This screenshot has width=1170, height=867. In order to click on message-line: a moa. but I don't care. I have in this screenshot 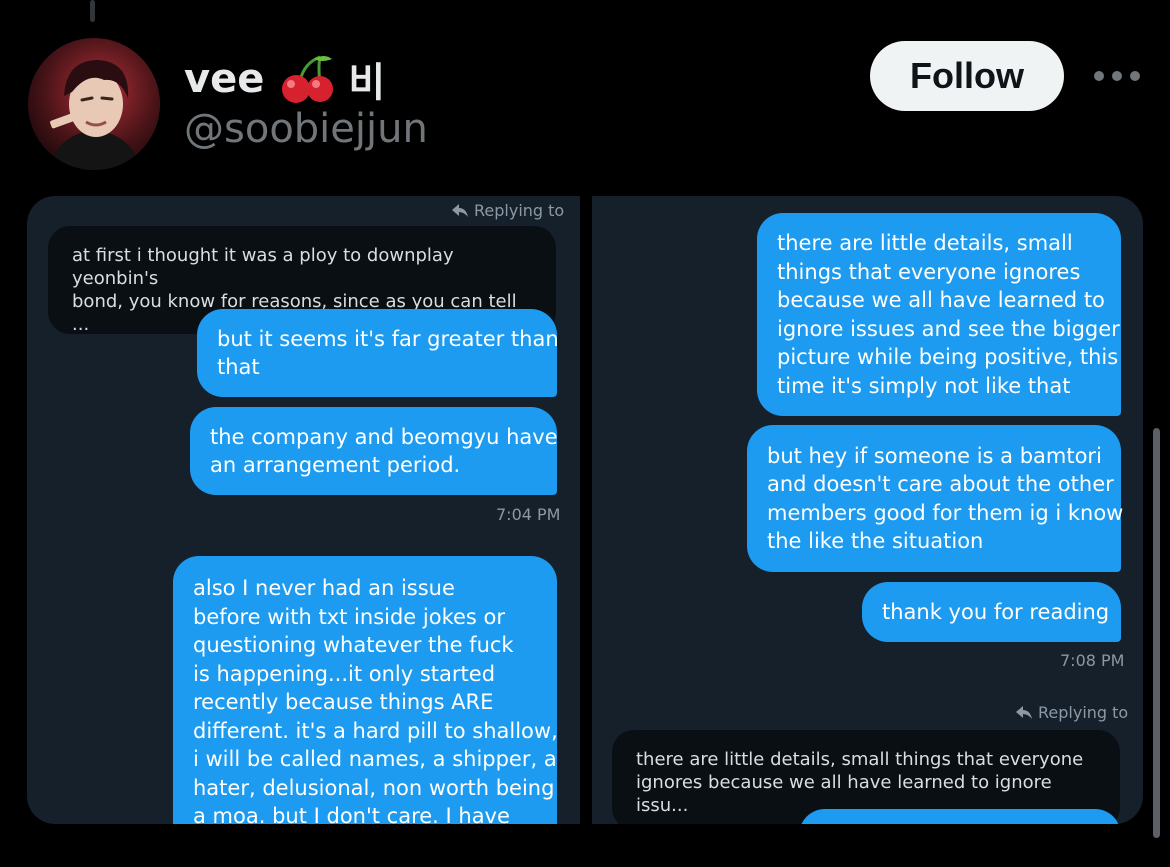, I will do `click(351, 814)`.